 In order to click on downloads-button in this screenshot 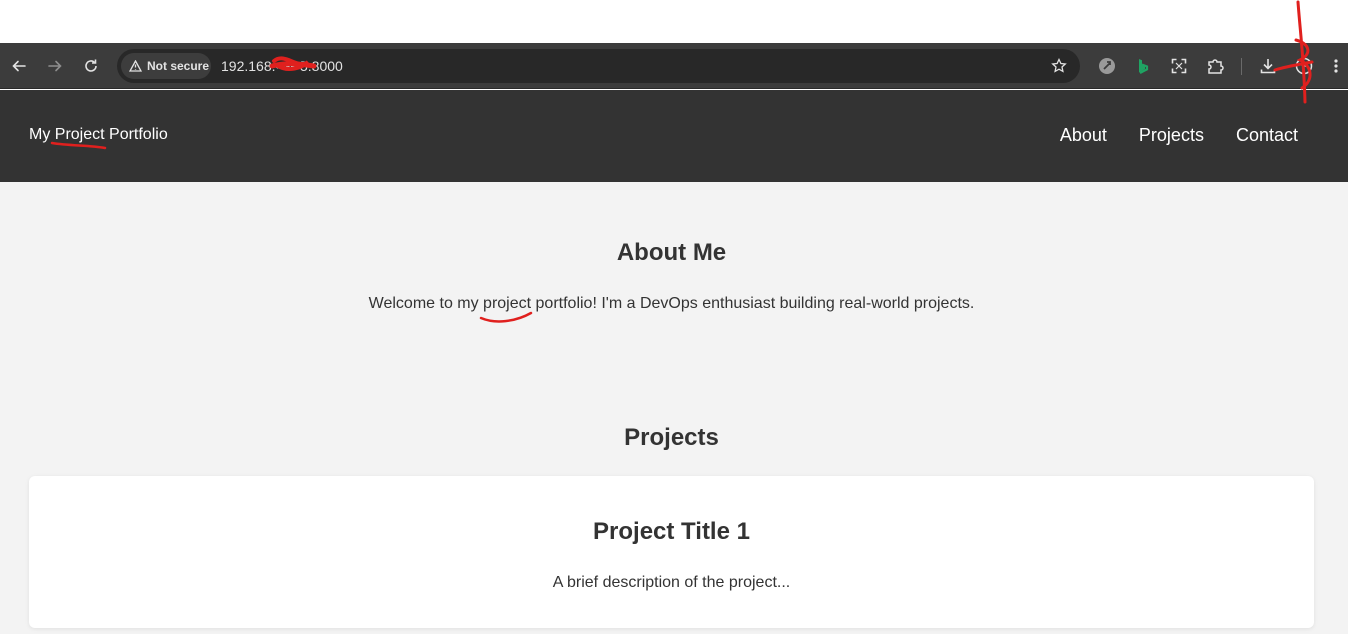, I will do `click(1268, 66)`.